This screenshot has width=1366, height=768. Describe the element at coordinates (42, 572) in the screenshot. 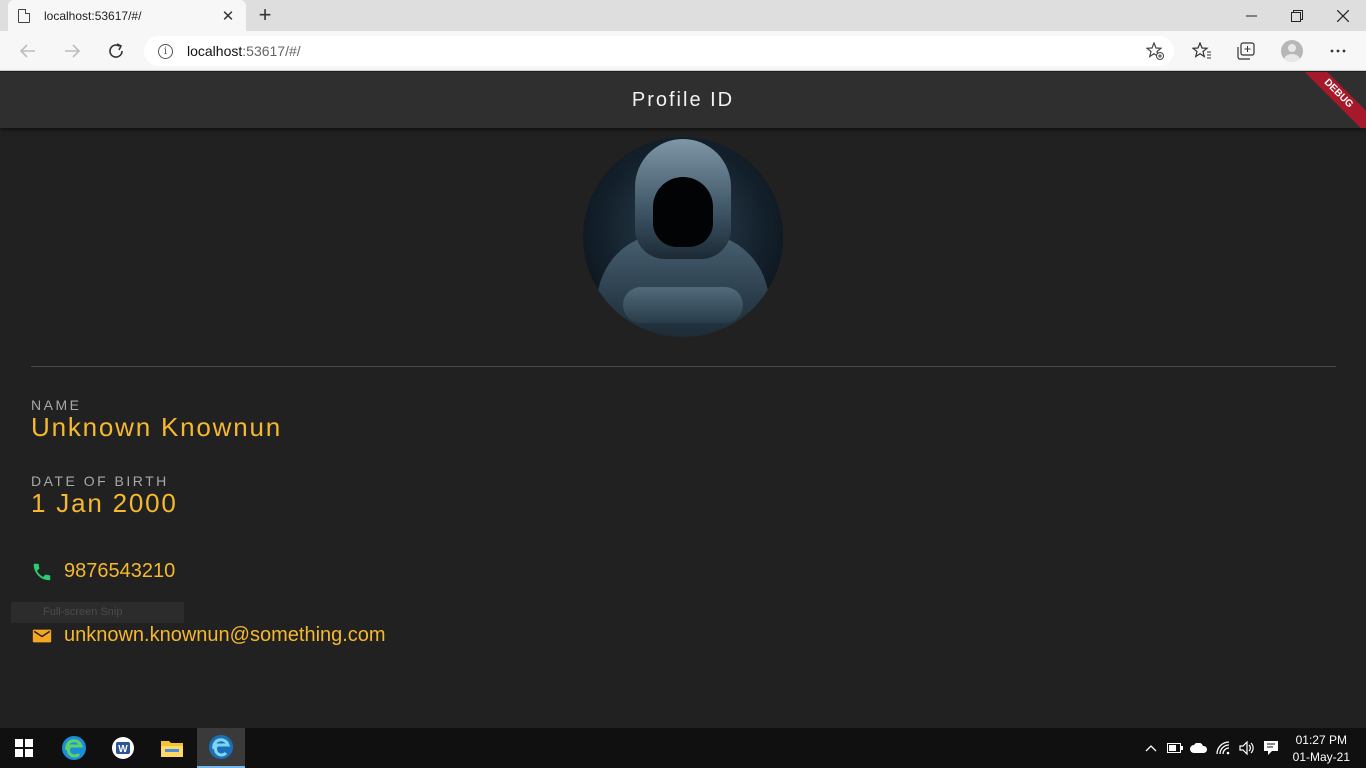

I see `phone-icon` at that location.